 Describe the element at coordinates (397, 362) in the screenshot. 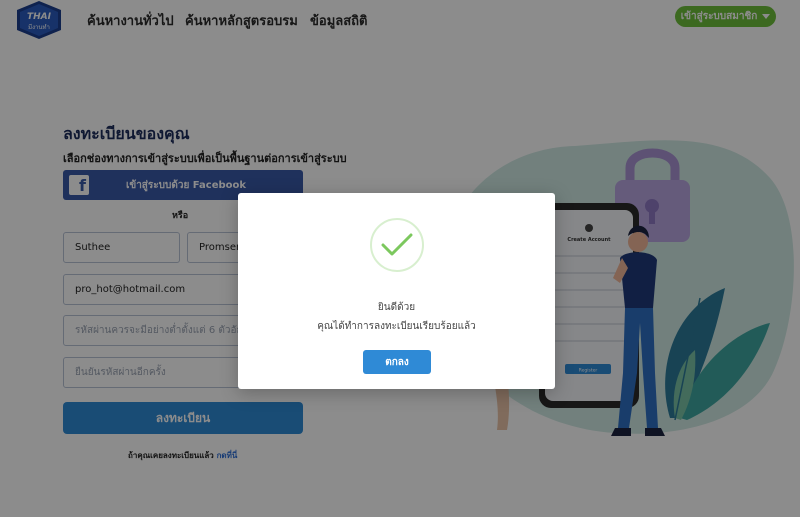

I see `ok-button: ตกลง` at that location.